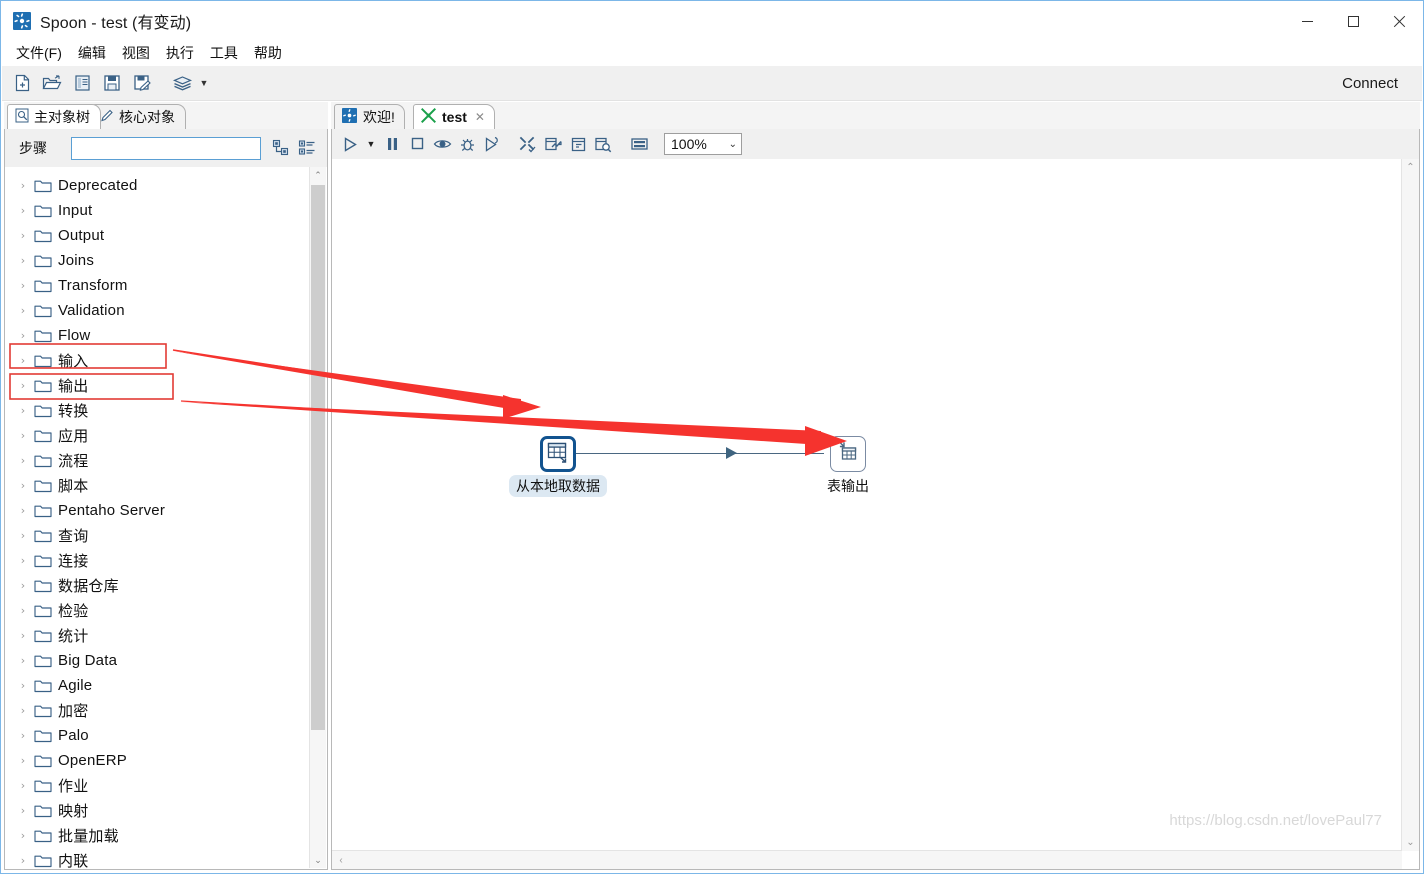 Image resolution: width=1424 pixels, height=874 pixels. I want to click on tree-item: › Joins, so click(158, 260).